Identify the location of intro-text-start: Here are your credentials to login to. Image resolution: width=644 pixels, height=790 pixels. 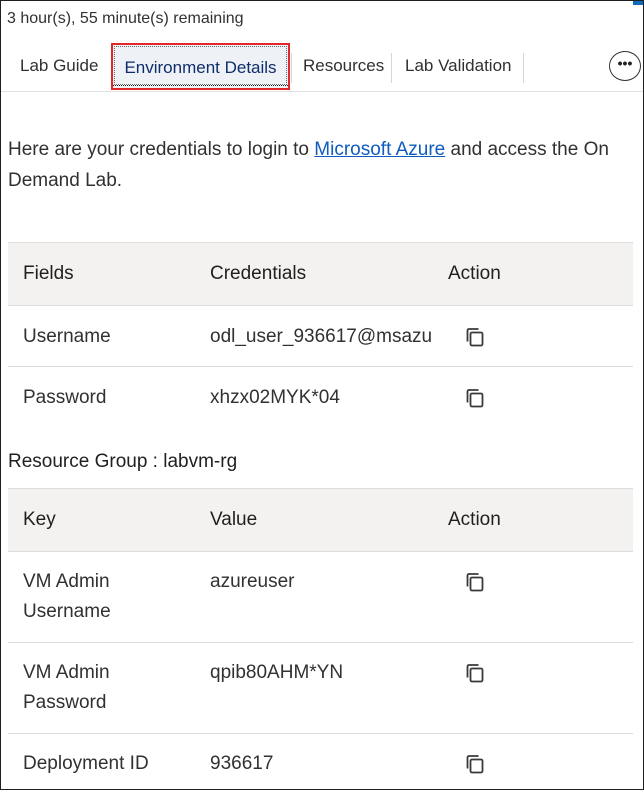
(161, 149).